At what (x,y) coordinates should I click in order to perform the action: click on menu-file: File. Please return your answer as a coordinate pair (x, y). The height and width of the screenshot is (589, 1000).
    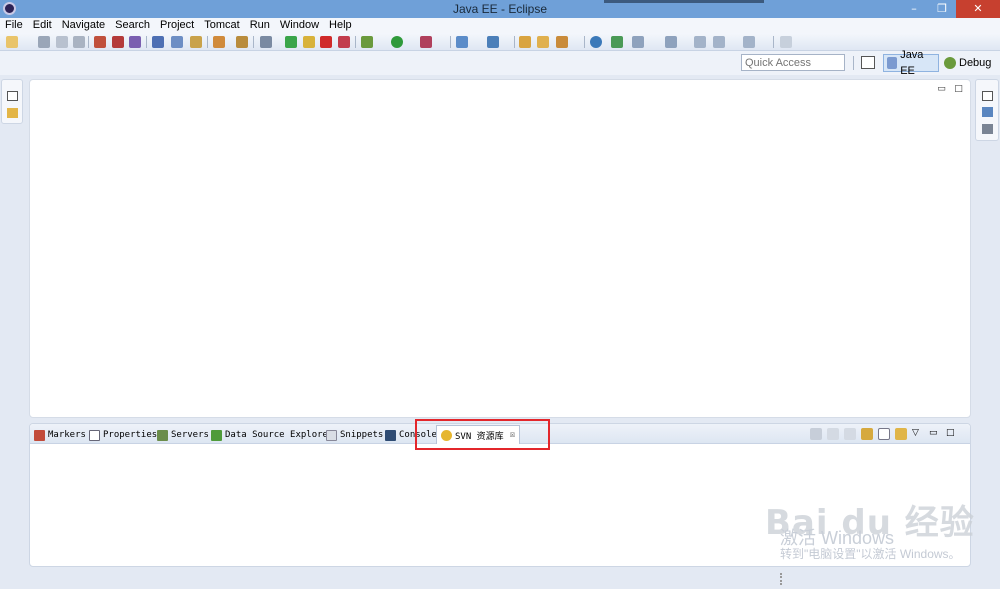
    Looking at the image, I should click on (14, 25).